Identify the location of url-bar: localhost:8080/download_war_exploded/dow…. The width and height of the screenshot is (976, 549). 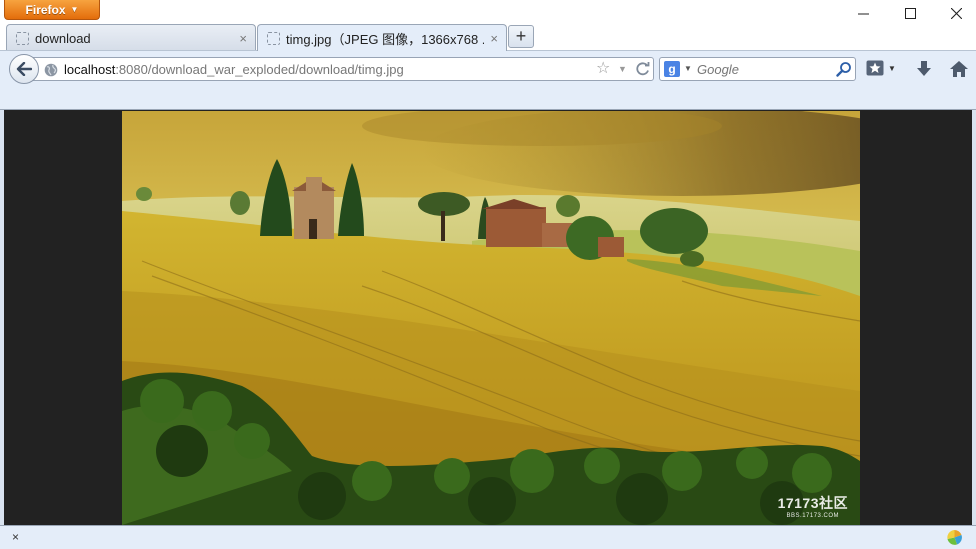
(342, 69).